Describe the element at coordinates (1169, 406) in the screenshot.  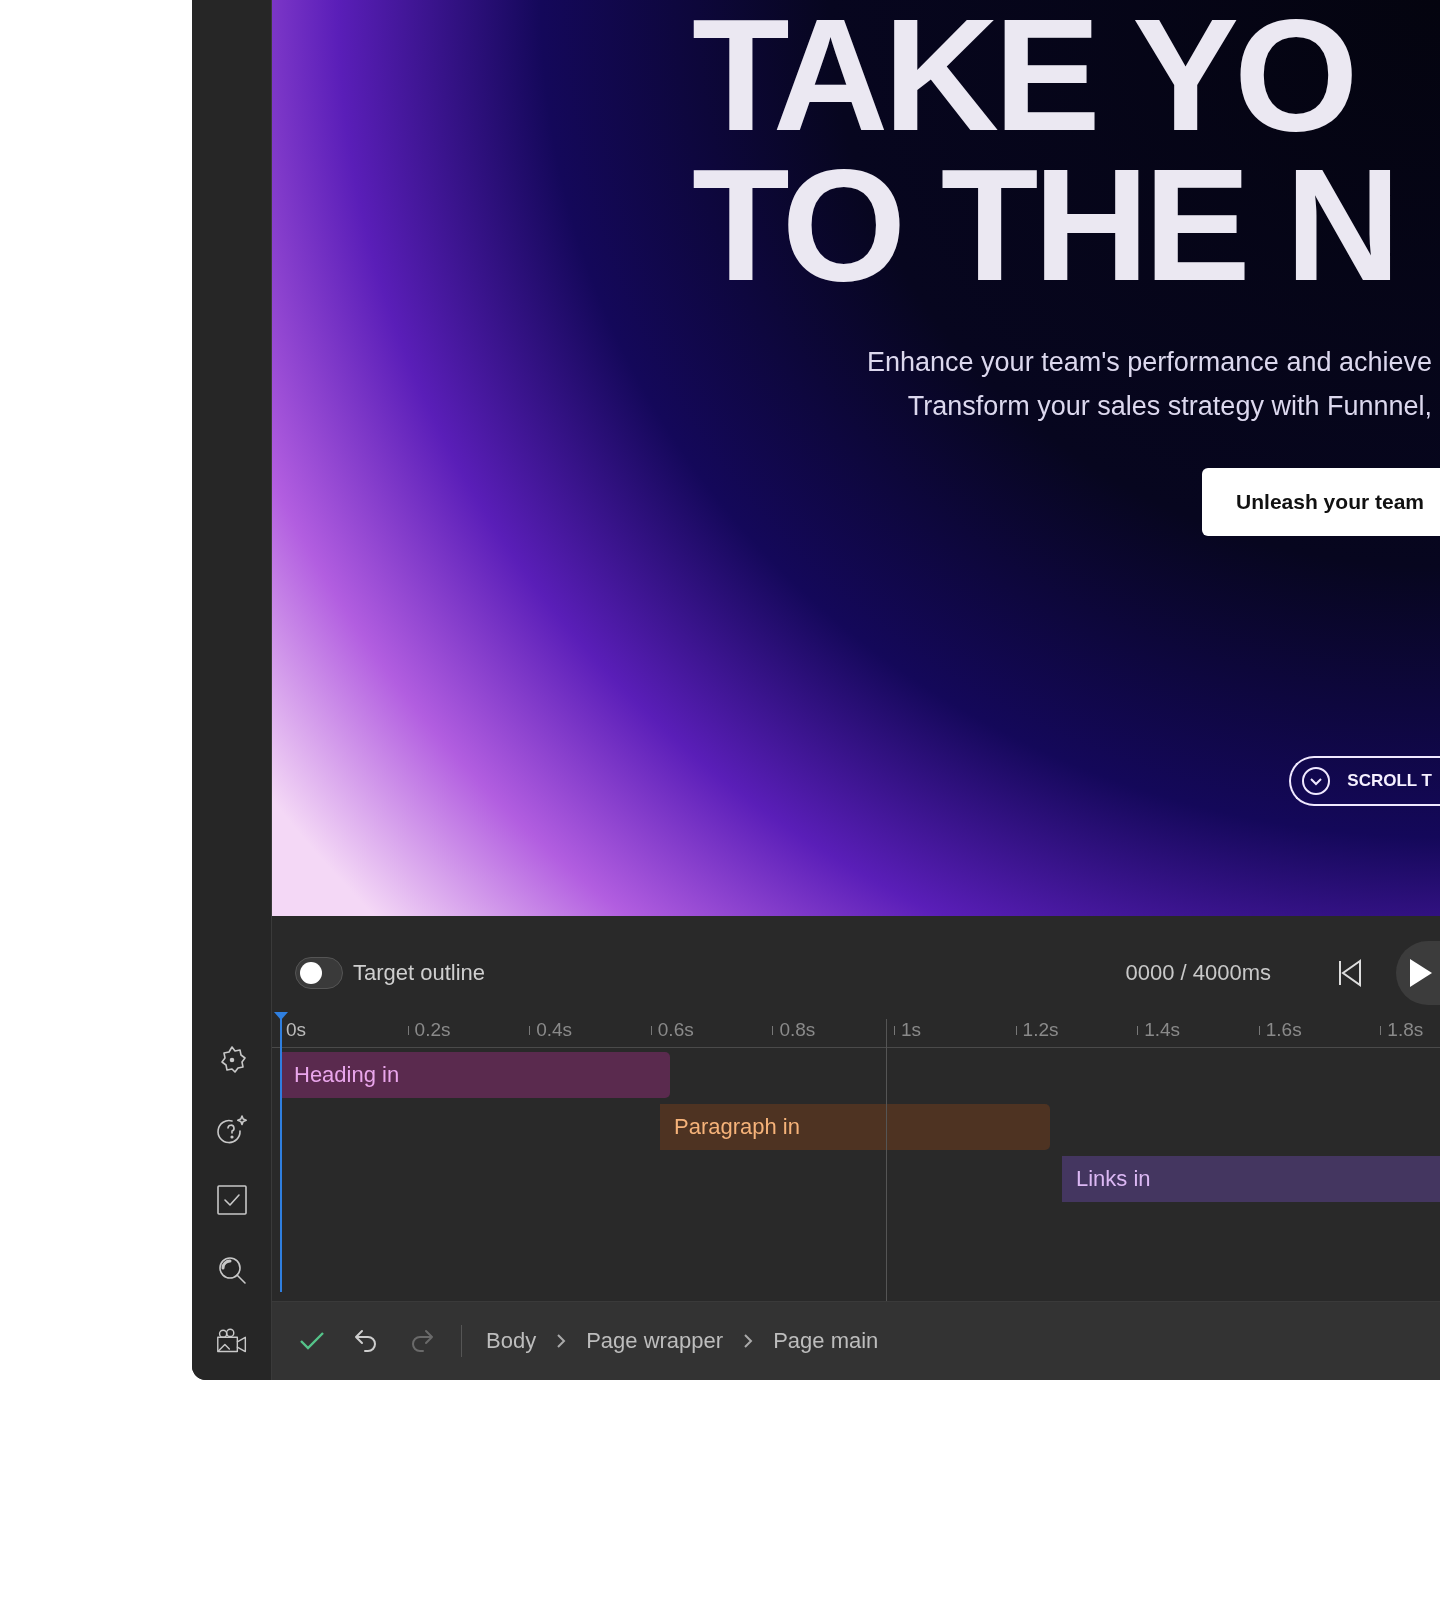
I see `hero-paragraph-line: Transform your sales strategy with Funnnel,` at that location.